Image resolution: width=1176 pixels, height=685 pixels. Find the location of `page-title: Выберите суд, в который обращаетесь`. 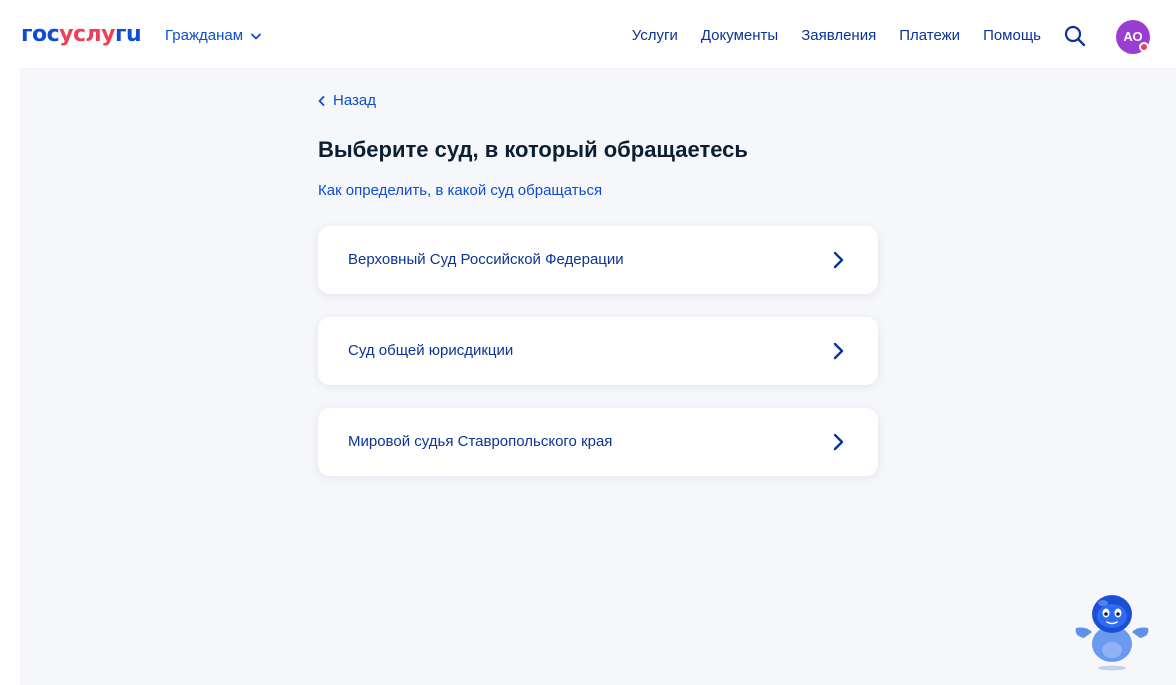

page-title: Выберите суд, в который обращаетесь is located at coordinates (533, 149).